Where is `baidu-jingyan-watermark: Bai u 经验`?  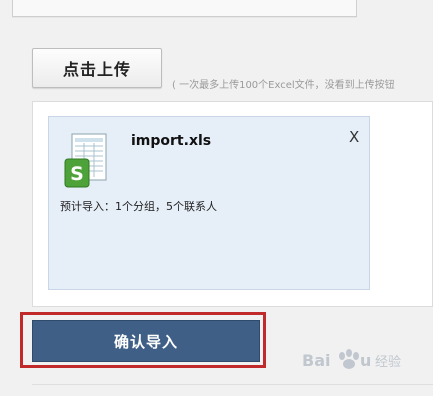 baidu-jingyan-watermark: Bai u 经验 is located at coordinates (351, 359).